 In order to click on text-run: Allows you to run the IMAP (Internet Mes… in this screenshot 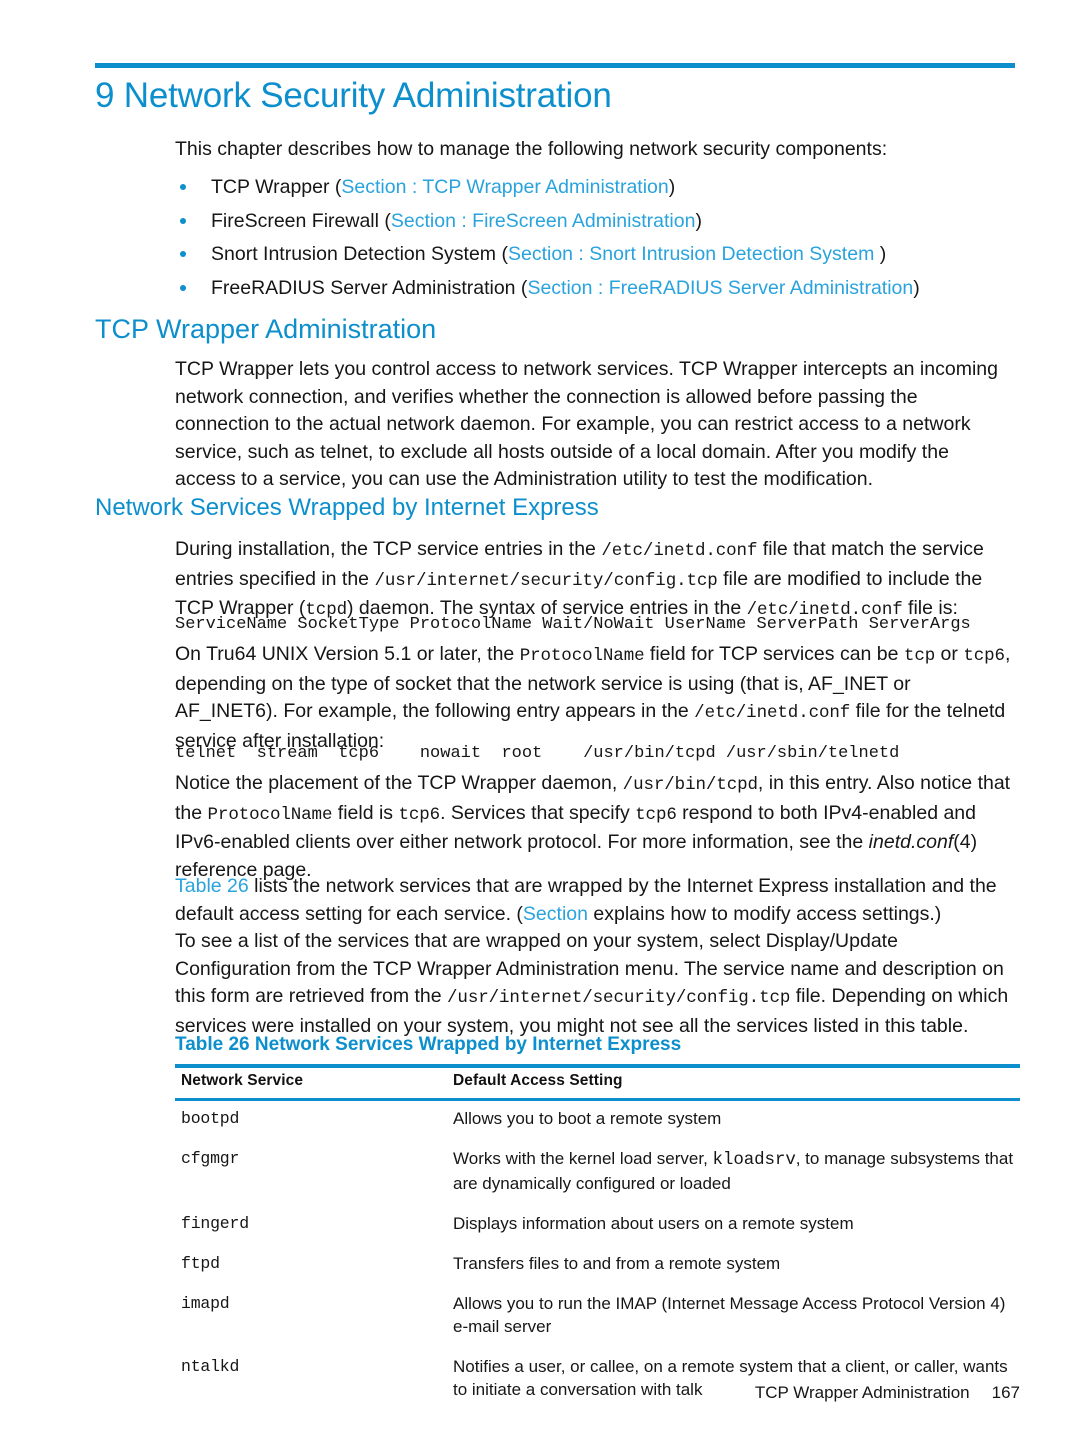, I will do `click(729, 1315)`.